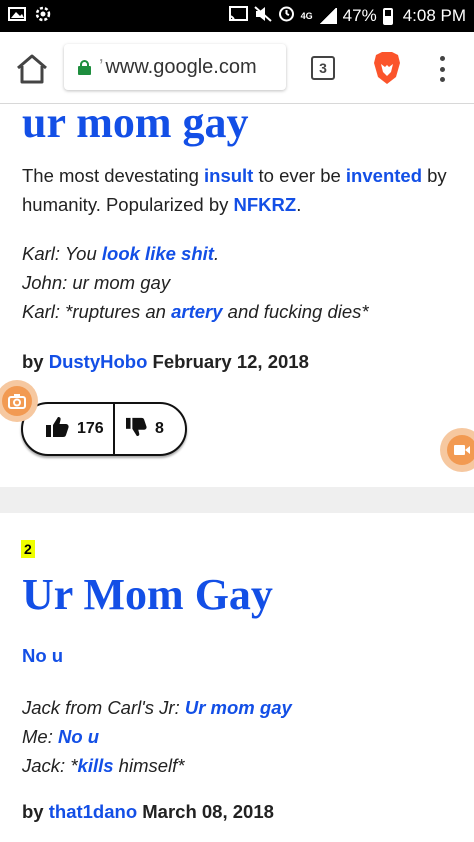  What do you see at coordinates (323, 68) in the screenshot?
I see `tab-switcher-button: 3` at bounding box center [323, 68].